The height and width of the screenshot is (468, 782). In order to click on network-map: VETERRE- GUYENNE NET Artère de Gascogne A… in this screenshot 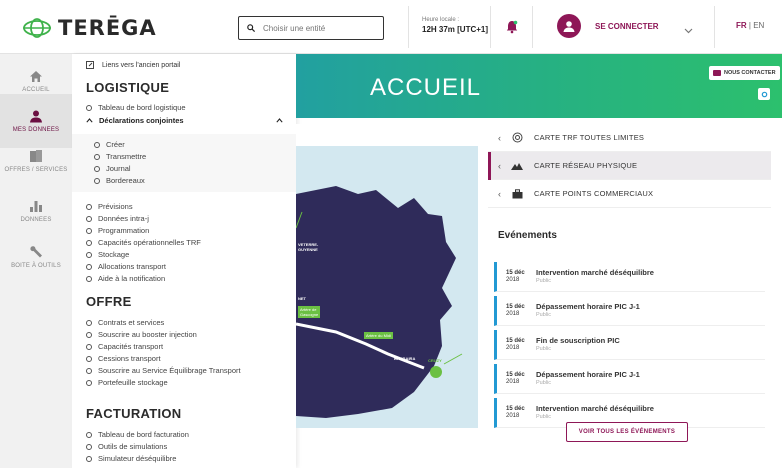, I will do `click(387, 287)`.